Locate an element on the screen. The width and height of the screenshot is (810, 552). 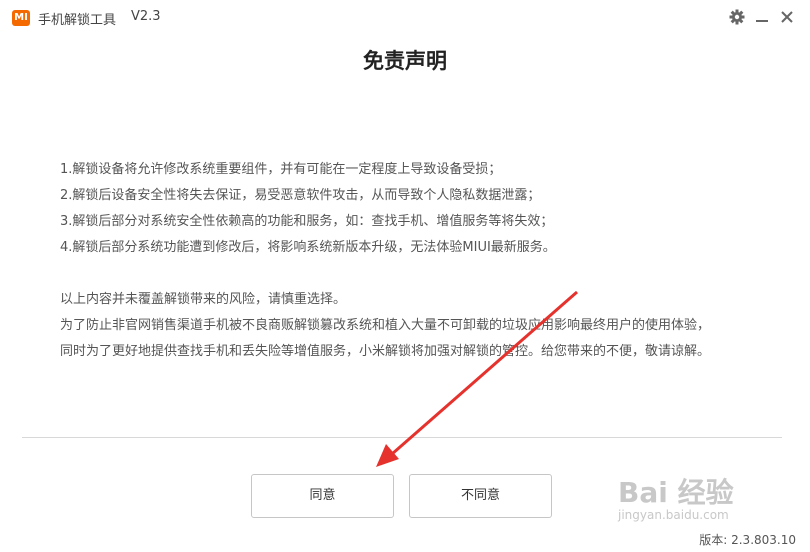
app-version: V2.3 is located at coordinates (146, 16).